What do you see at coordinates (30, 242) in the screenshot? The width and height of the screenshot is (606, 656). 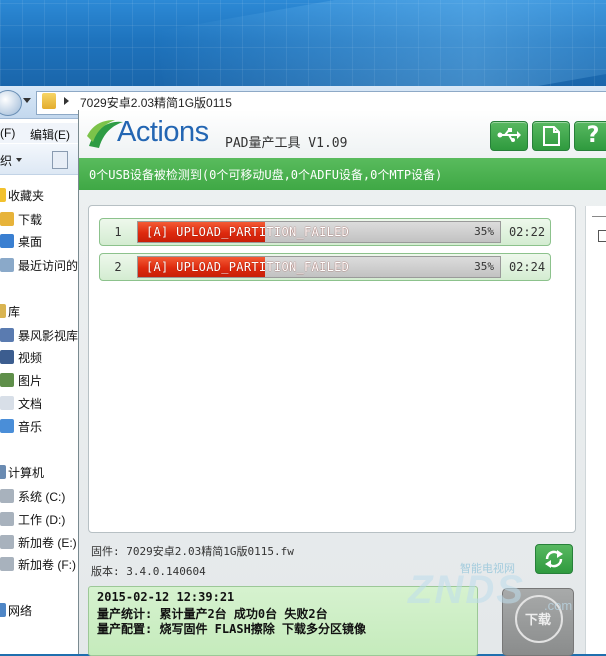 I see `sidebar-item-label: 桌面` at bounding box center [30, 242].